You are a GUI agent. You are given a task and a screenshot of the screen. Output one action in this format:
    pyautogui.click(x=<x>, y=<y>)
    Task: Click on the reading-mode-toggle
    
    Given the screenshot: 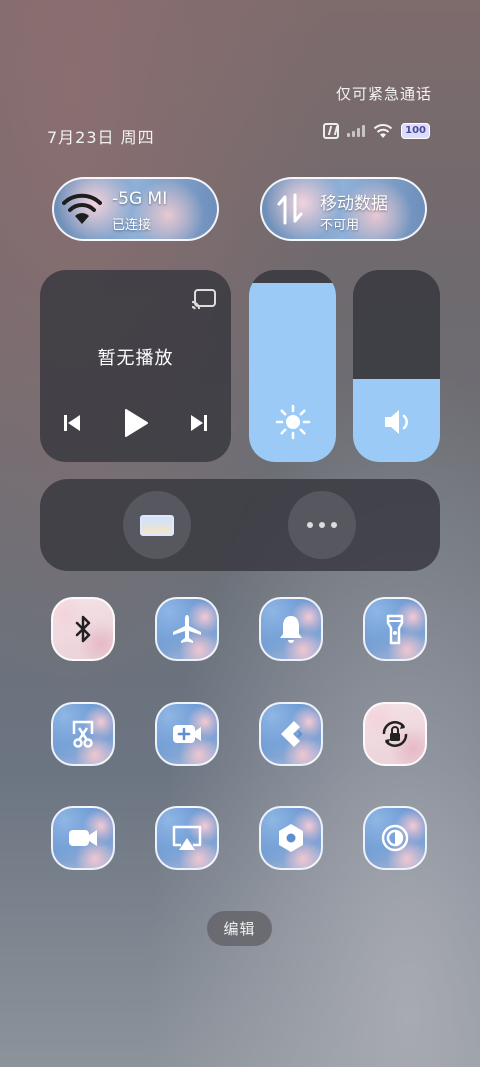 What is the action you would take?
    pyautogui.click(x=395, y=838)
    